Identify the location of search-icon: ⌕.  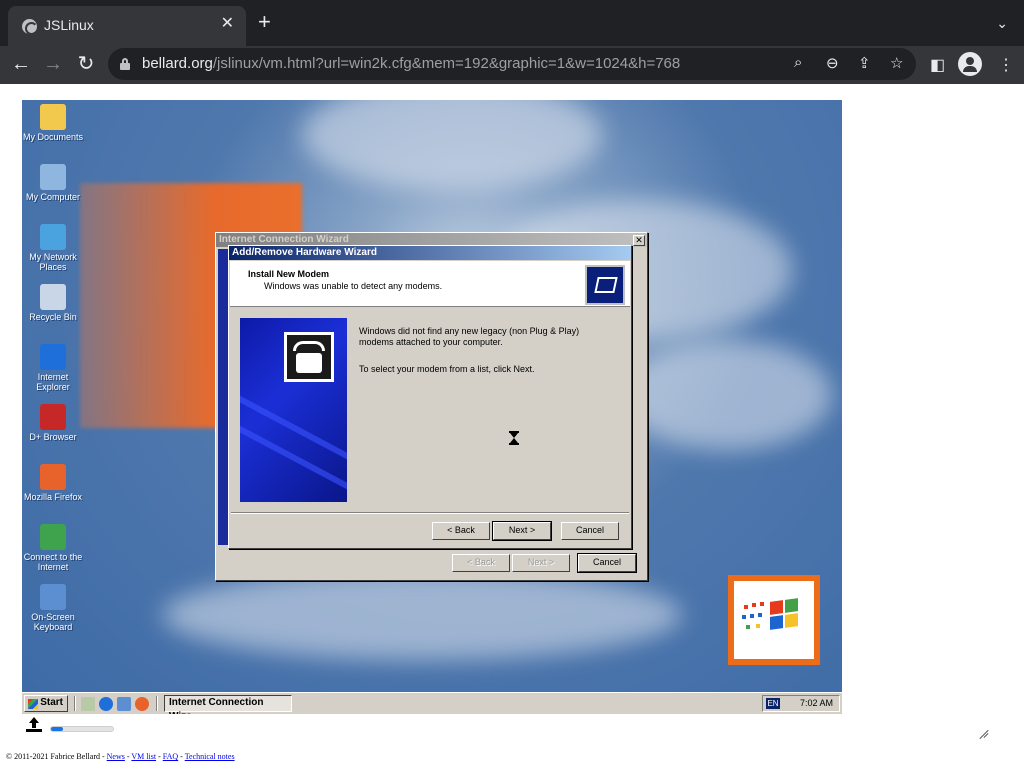
(798, 62).